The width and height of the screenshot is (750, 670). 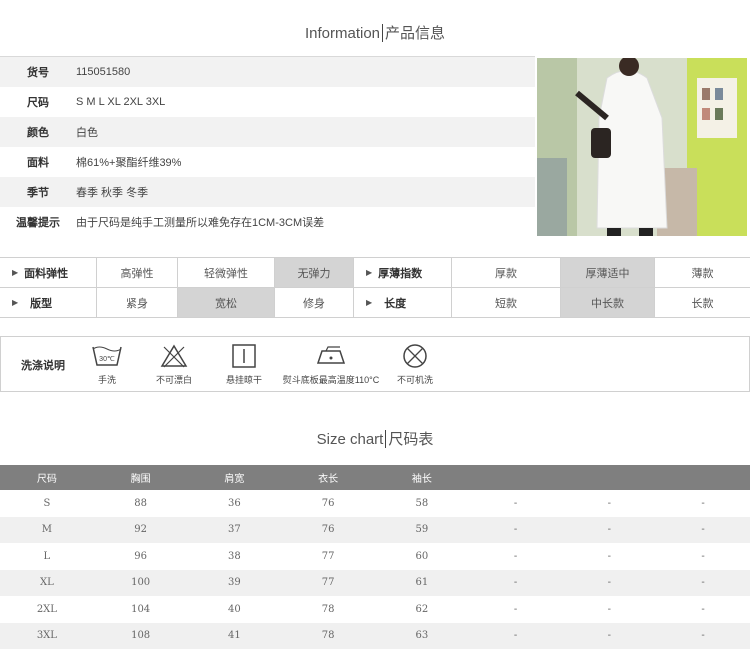 I want to click on attr-label-text: 版型, so click(x=41, y=303).